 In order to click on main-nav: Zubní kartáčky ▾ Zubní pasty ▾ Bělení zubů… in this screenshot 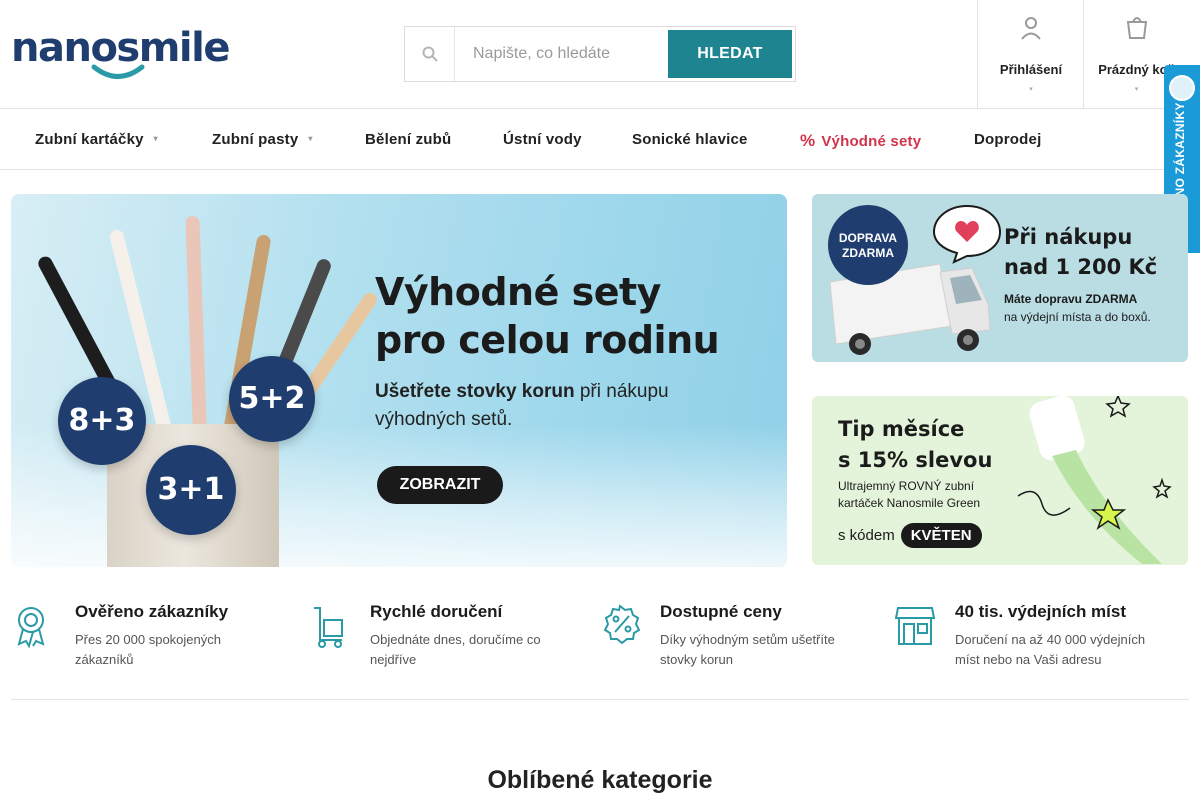, I will do `click(600, 139)`.